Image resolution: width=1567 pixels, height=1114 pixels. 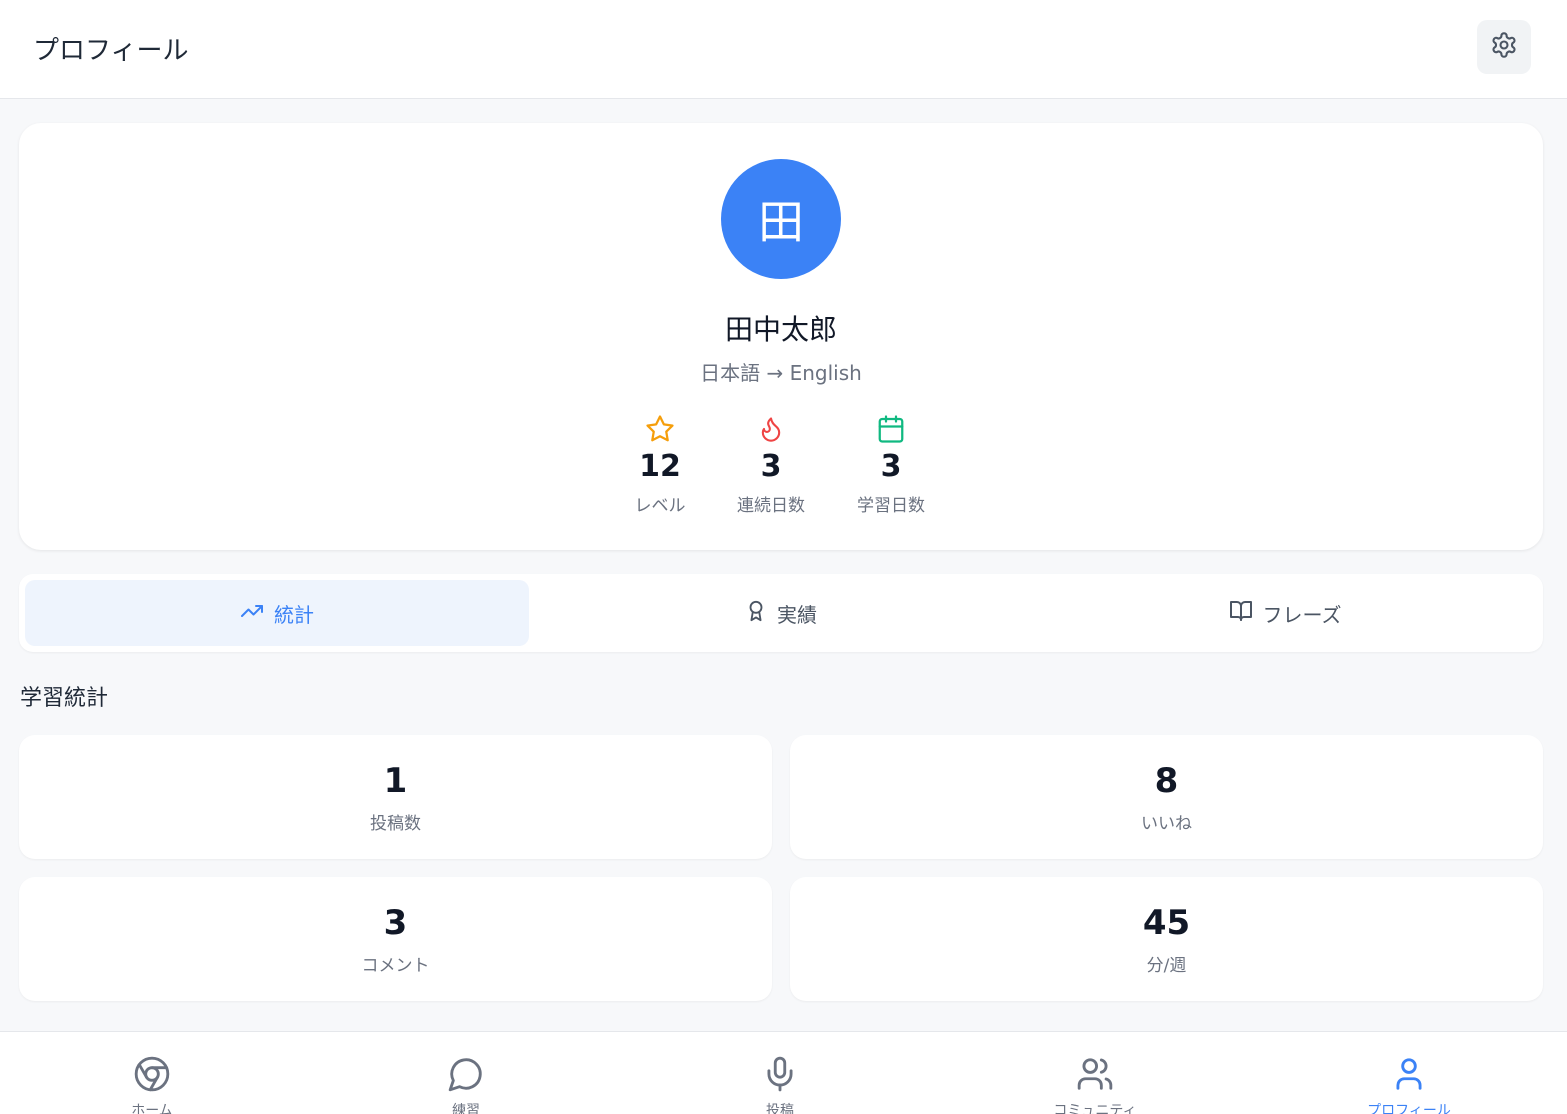 What do you see at coordinates (781, 219) in the screenshot?
I see `avatar: 田` at bounding box center [781, 219].